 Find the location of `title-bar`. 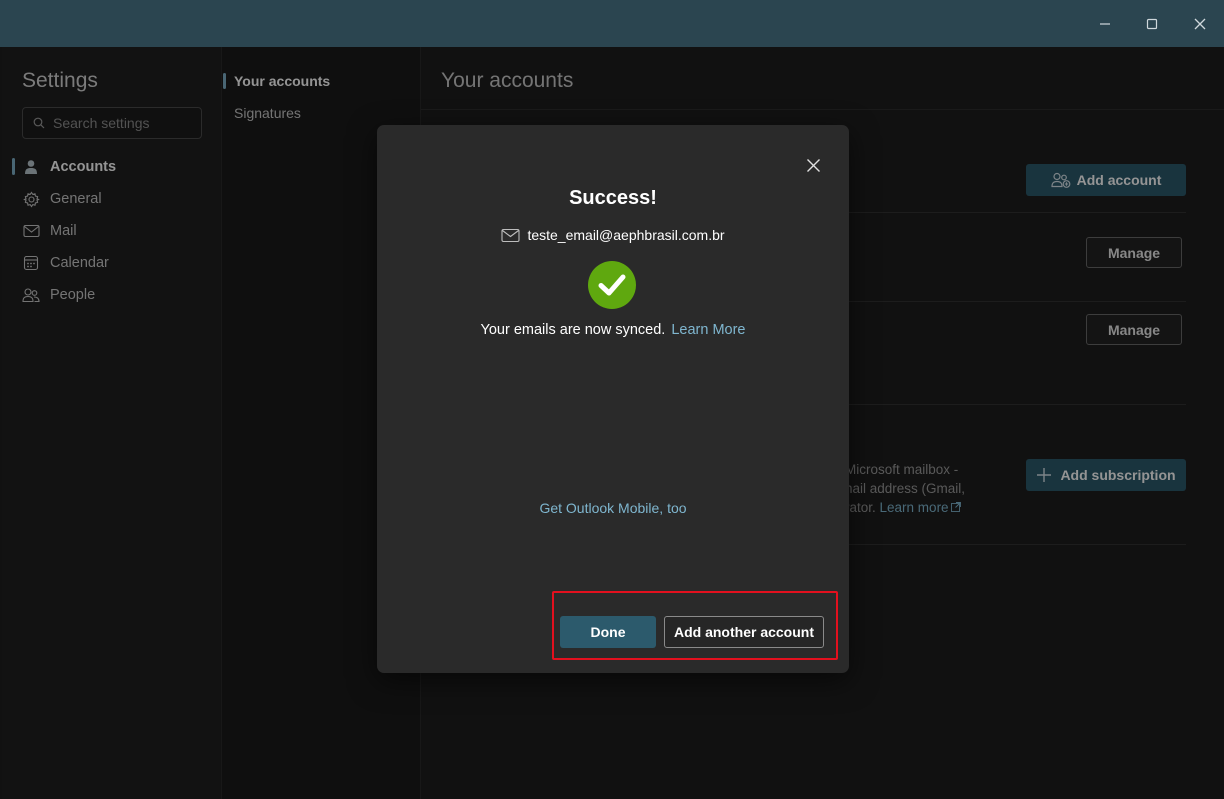

title-bar is located at coordinates (612, 23).